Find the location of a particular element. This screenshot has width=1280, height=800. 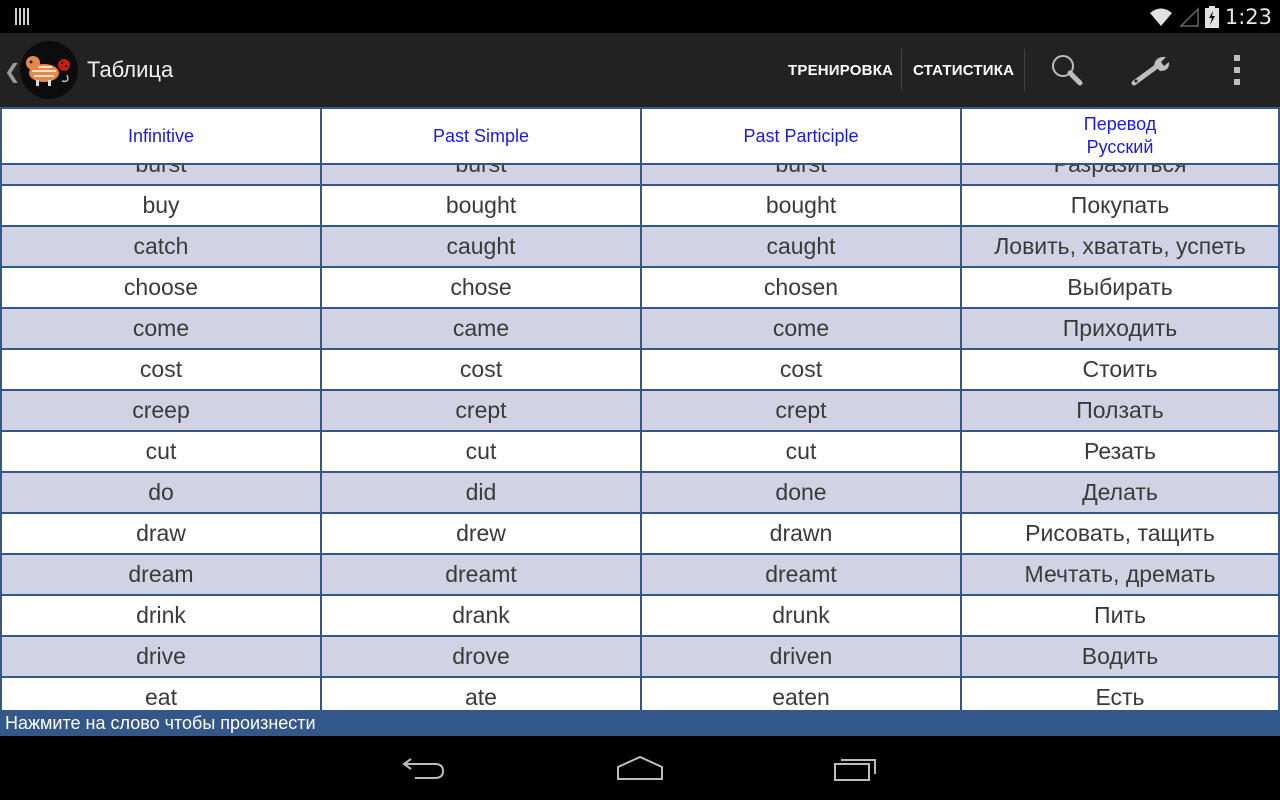

table-row: drive drove driven Водить is located at coordinates (640, 657).